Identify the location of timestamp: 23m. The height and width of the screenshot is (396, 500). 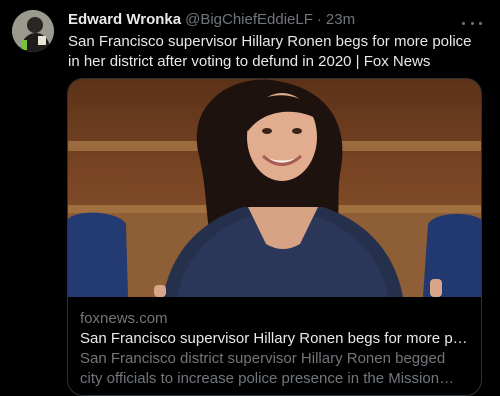
(340, 20).